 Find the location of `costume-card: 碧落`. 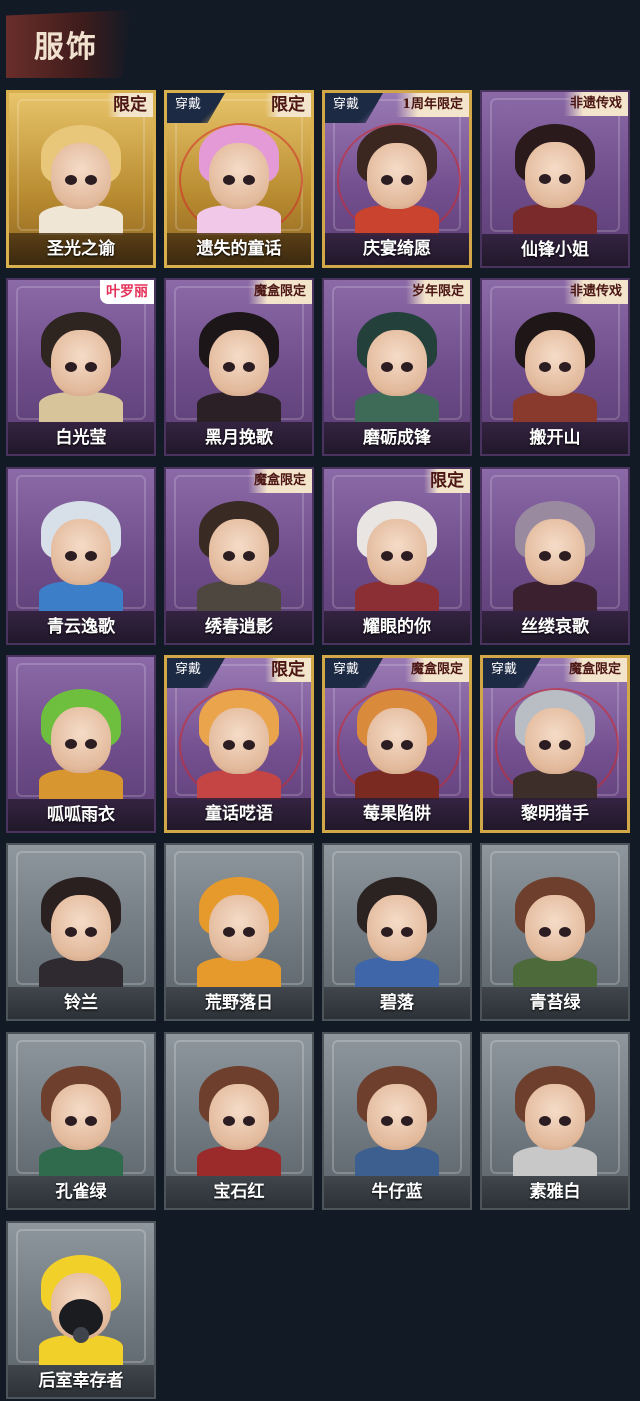

costume-card: 碧落 is located at coordinates (397, 932).